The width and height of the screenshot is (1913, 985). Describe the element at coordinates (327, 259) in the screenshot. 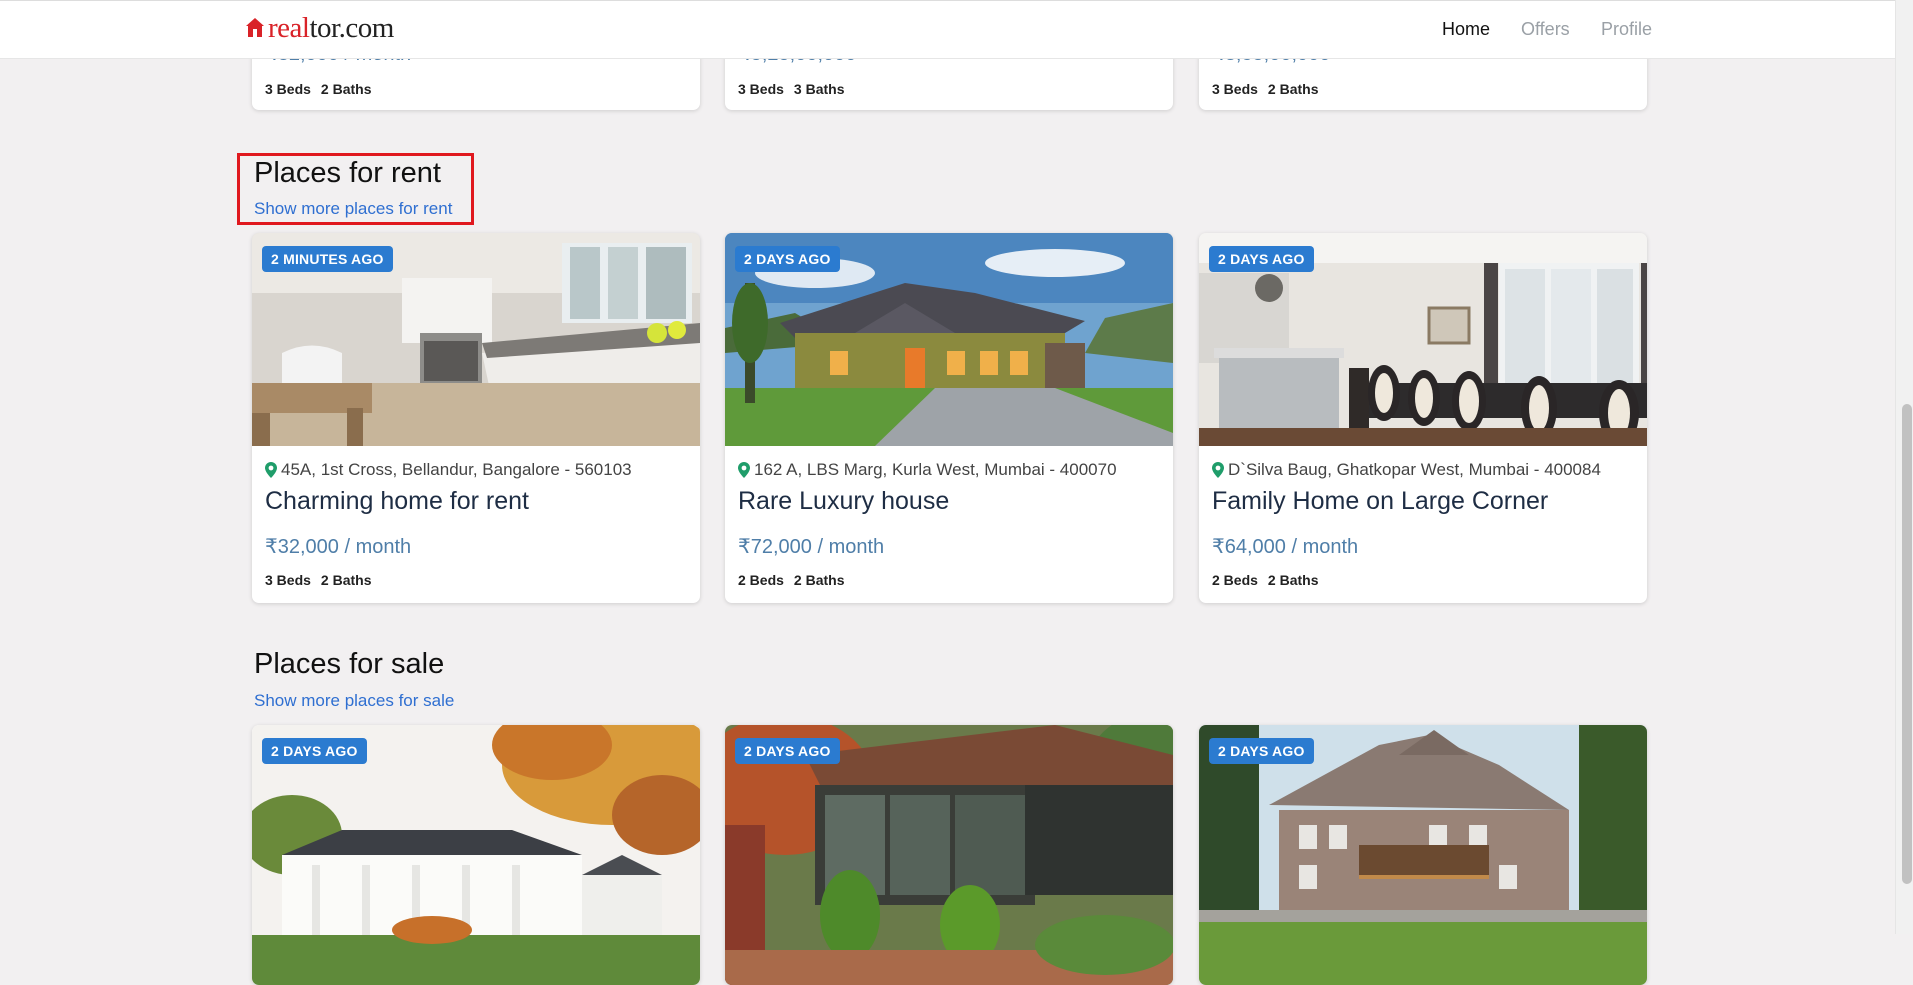

I see `time-badge: 2 MINUTES AGO` at that location.